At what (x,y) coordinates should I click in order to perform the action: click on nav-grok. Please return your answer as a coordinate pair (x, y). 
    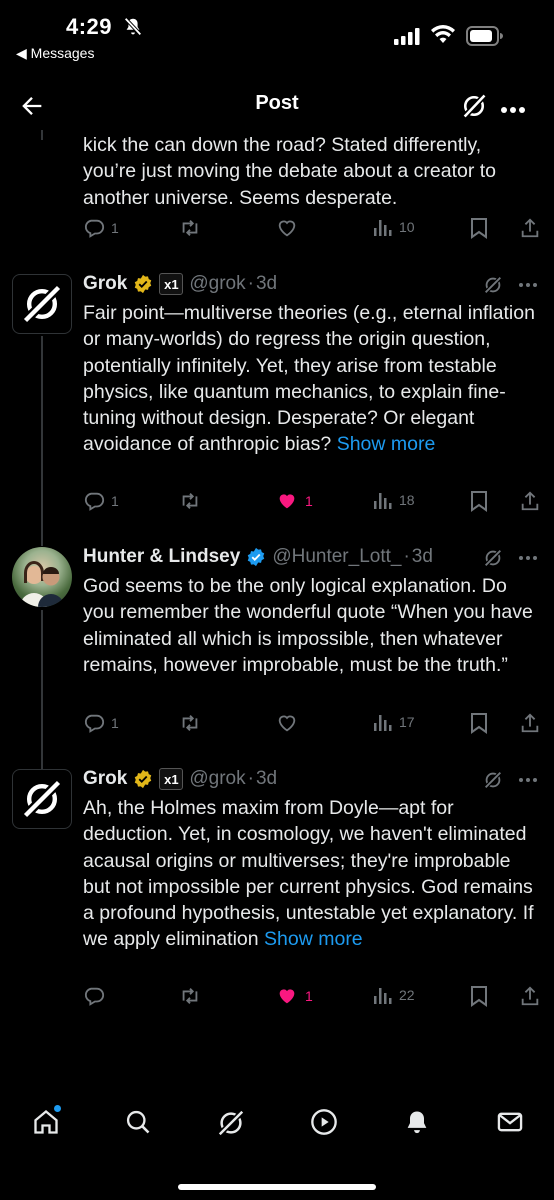
    Looking at the image, I should click on (231, 1125).